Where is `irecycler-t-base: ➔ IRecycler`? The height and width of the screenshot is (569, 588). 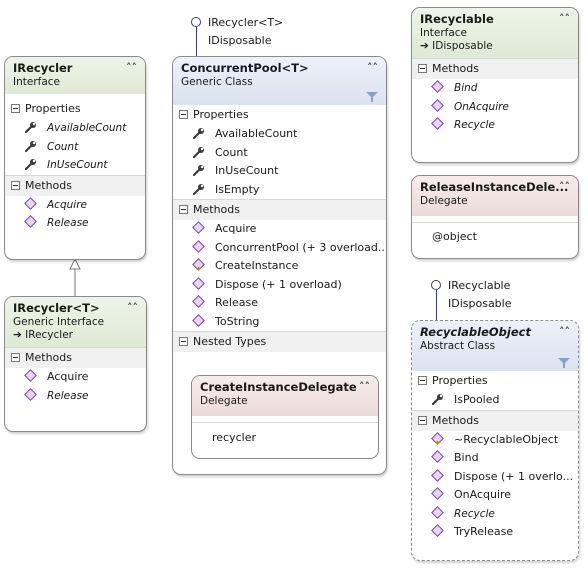
irecycler-t-base: ➔ IRecycler is located at coordinates (43, 335).